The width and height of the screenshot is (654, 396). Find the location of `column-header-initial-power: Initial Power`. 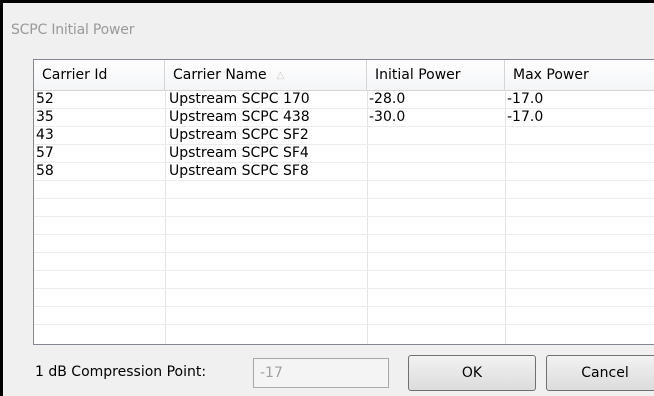

column-header-initial-power: Initial Power is located at coordinates (436, 75).